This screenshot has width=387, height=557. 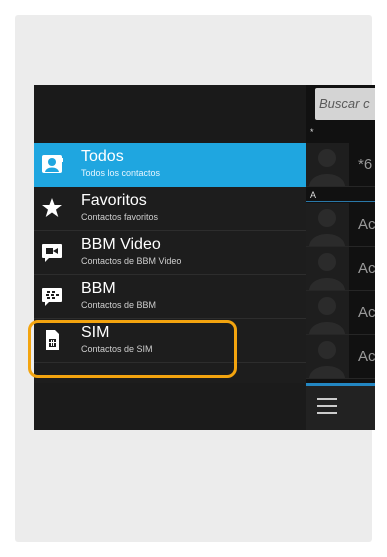 I want to click on drawer-item-bbm: BBM Contactos de BBM, so click(x=170, y=297).